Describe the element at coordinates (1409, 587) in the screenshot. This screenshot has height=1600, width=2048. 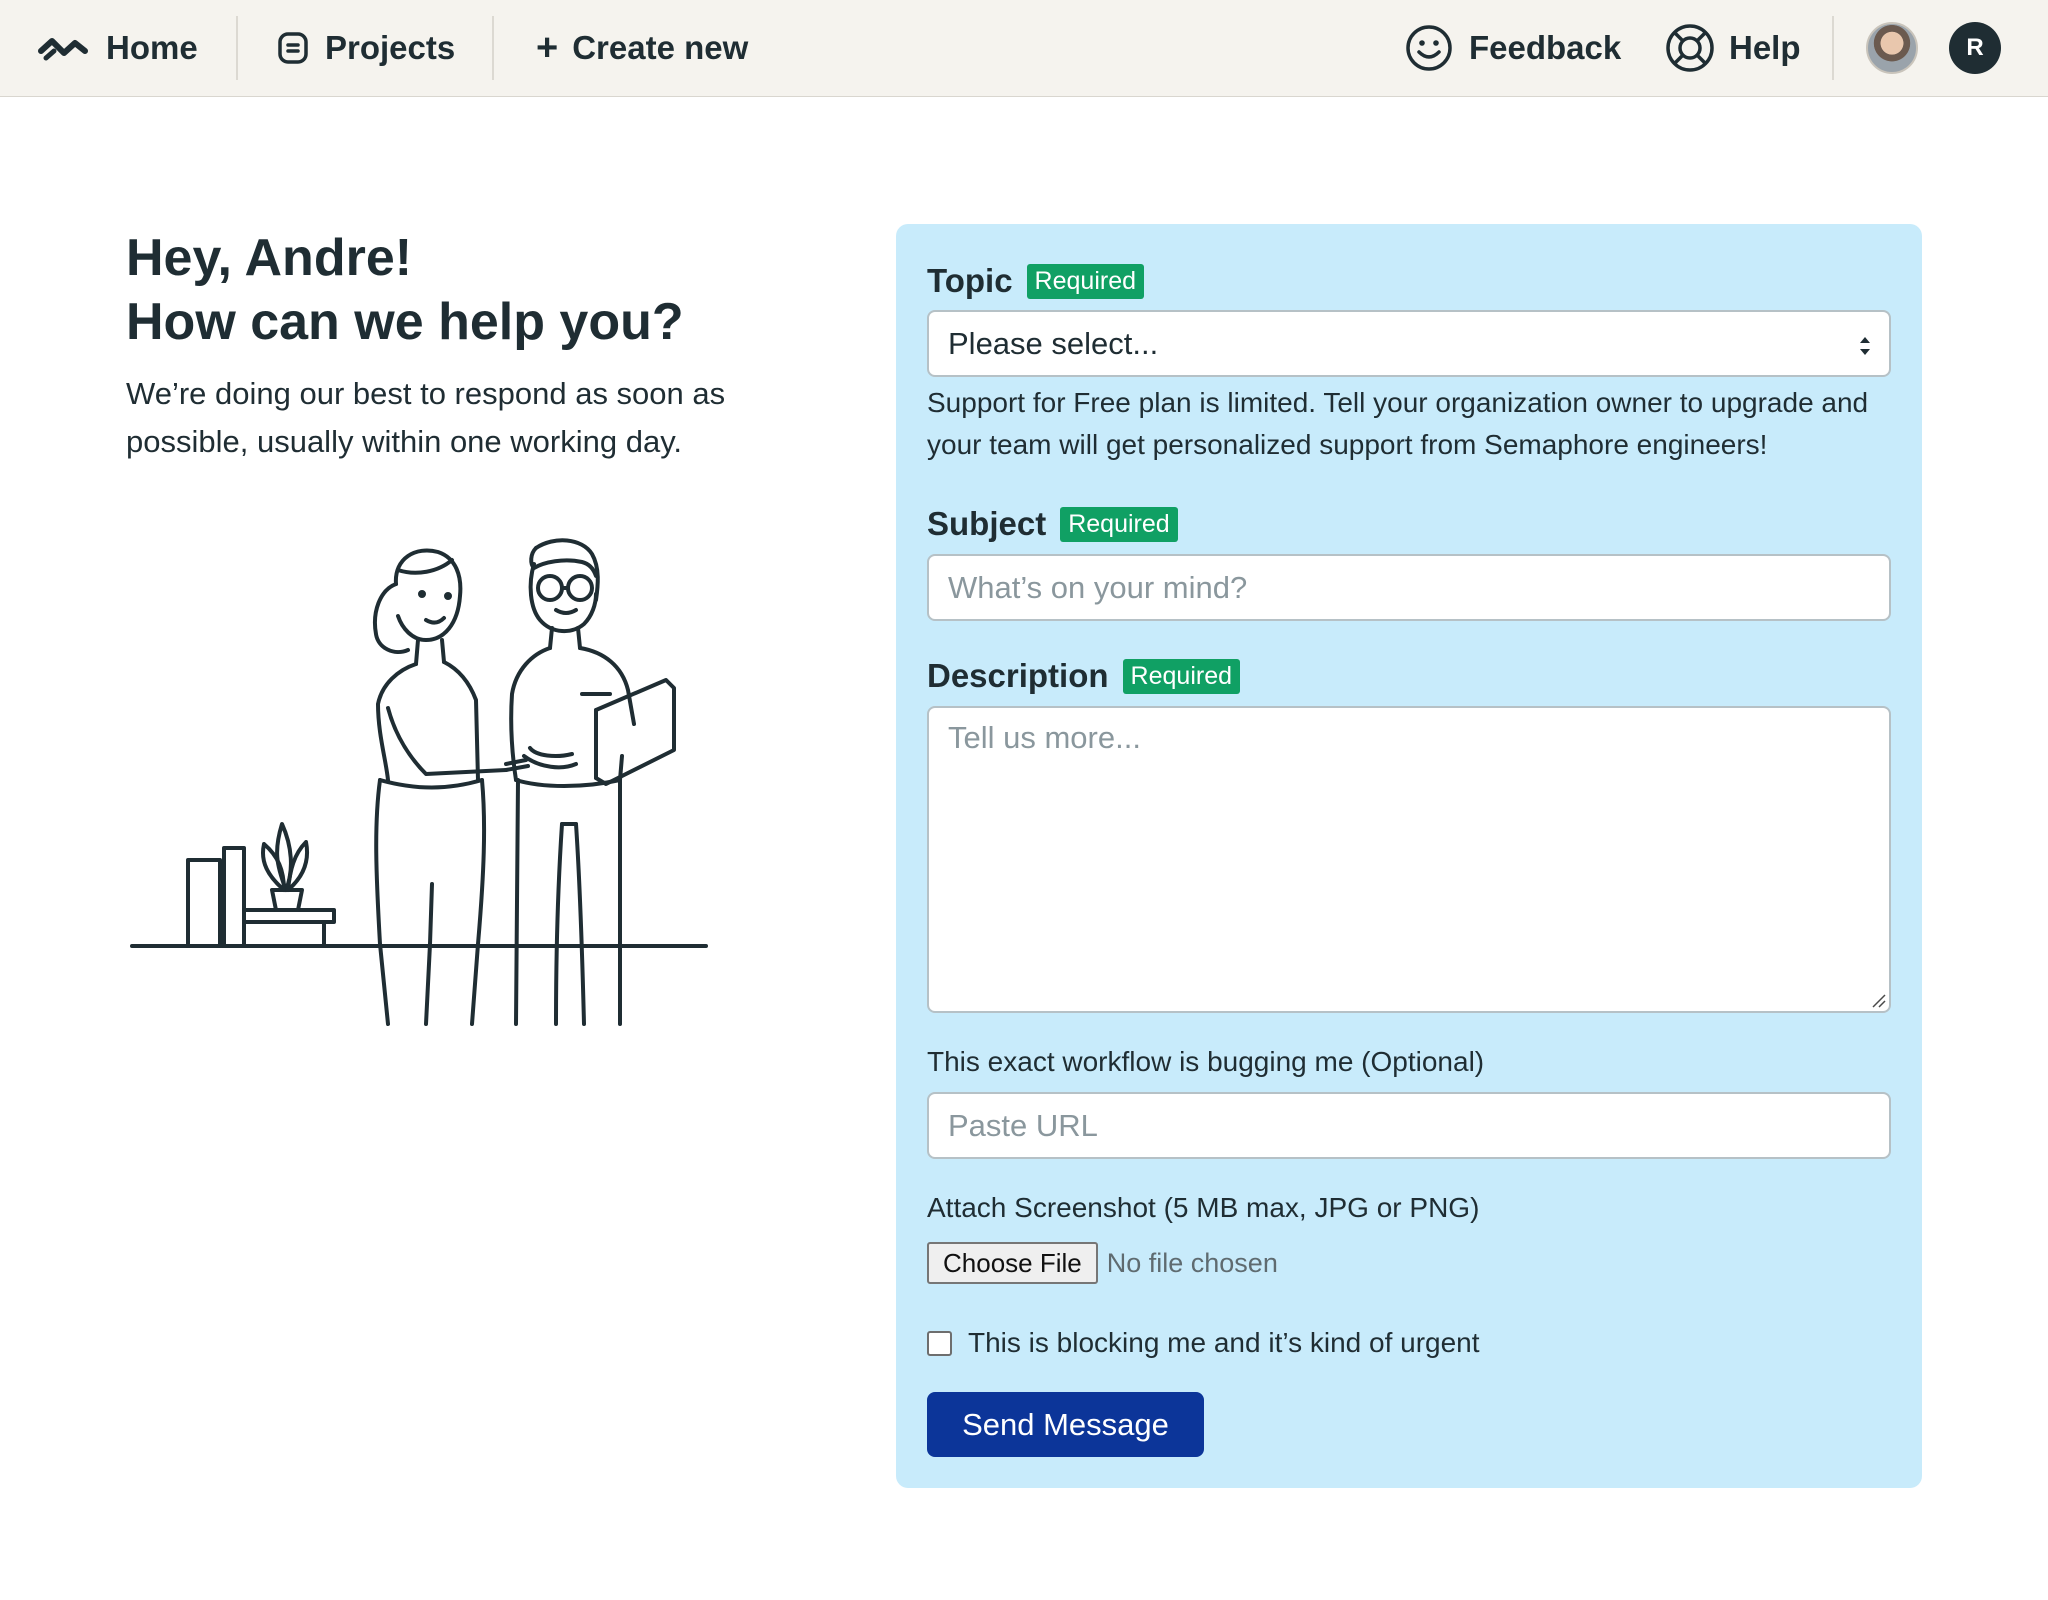
I see `subject-input: What’s on your mind?` at that location.